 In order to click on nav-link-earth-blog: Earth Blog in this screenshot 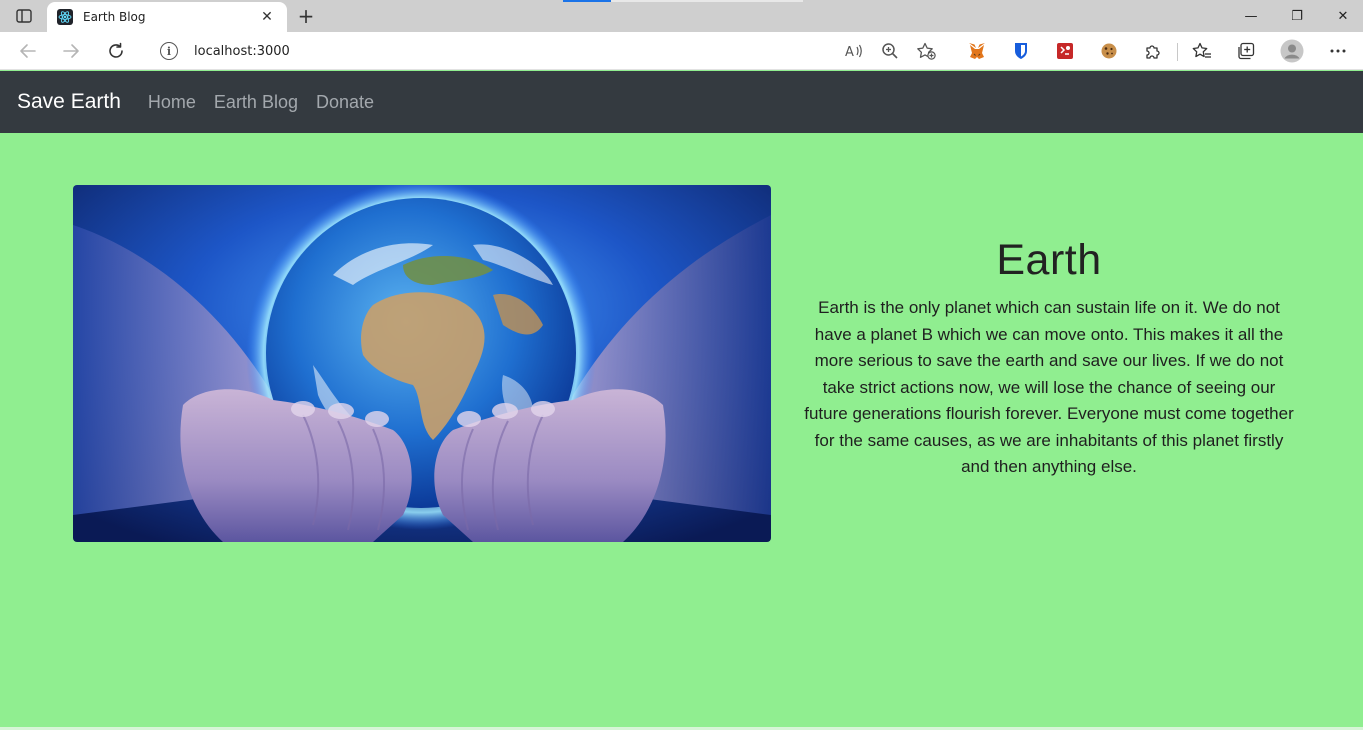, I will do `click(256, 102)`.